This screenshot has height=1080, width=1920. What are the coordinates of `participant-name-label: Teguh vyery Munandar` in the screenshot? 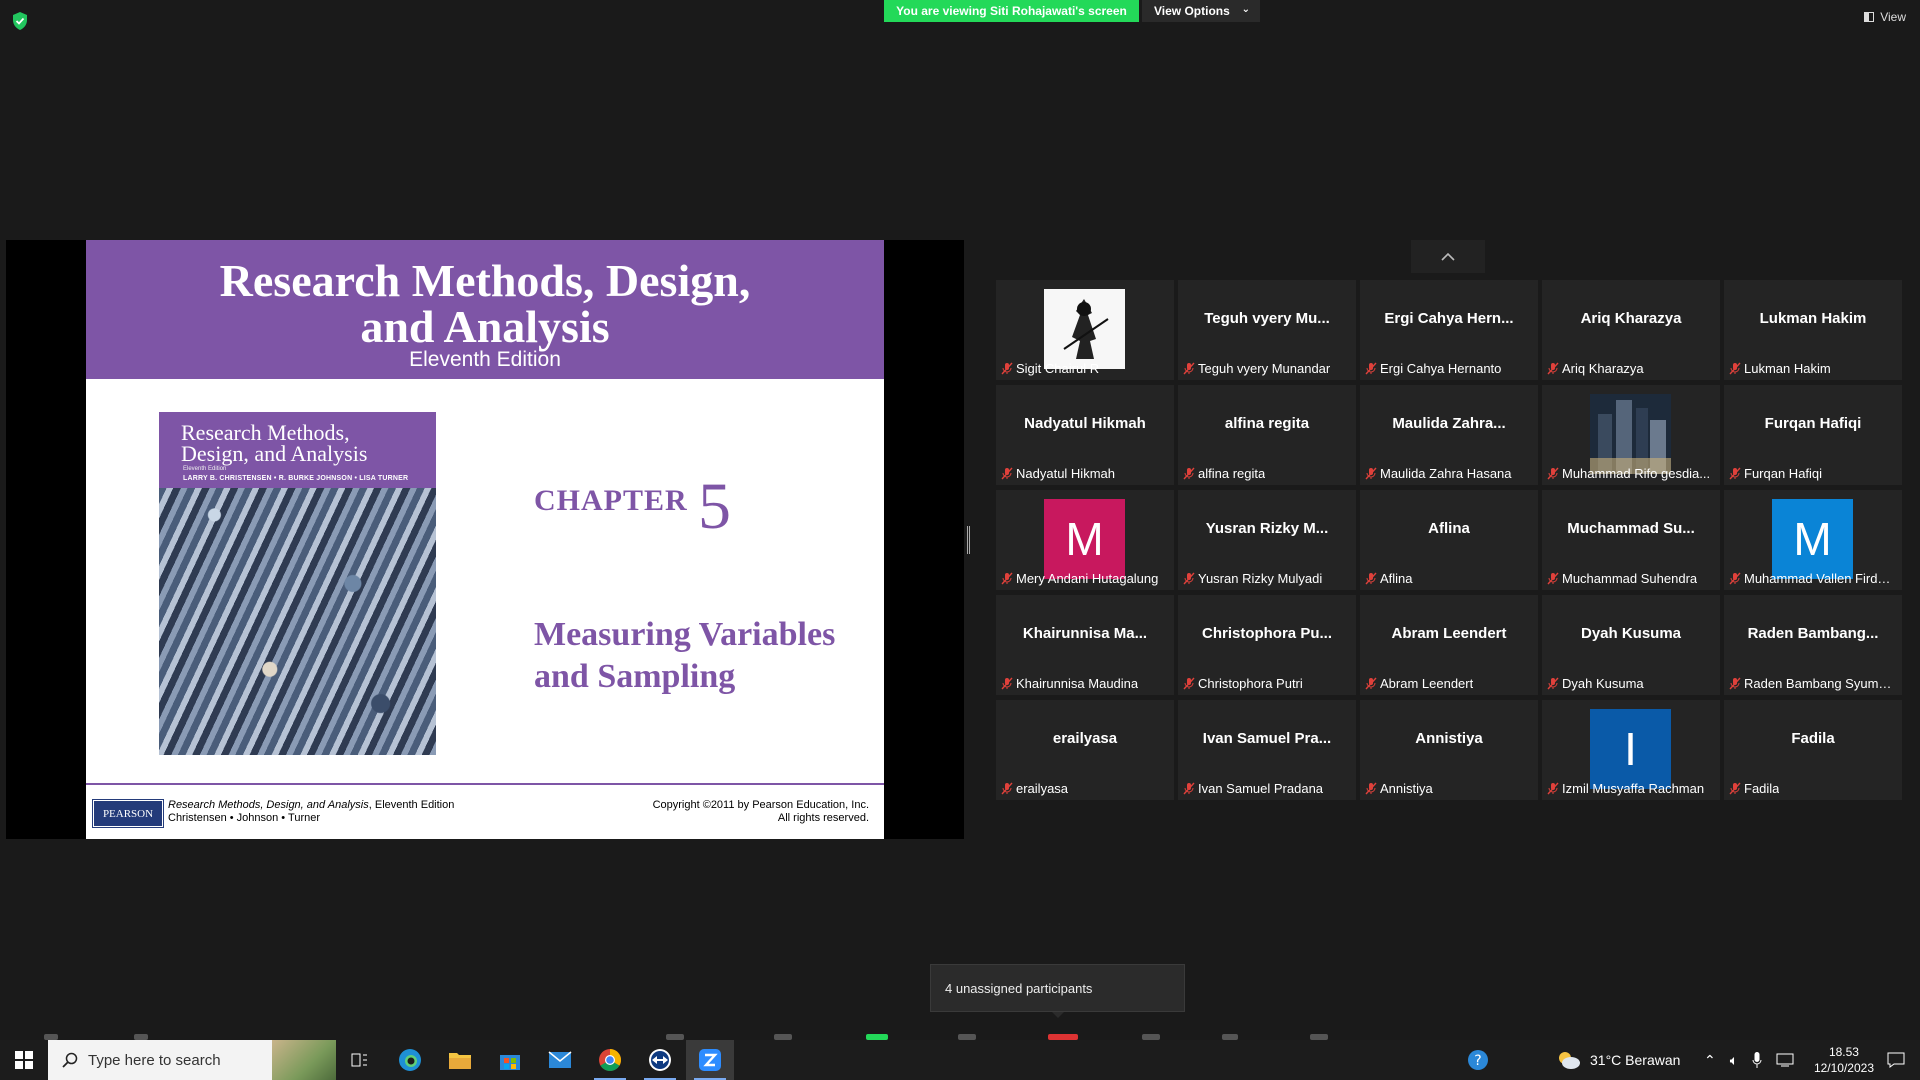 It's located at (1256, 368).